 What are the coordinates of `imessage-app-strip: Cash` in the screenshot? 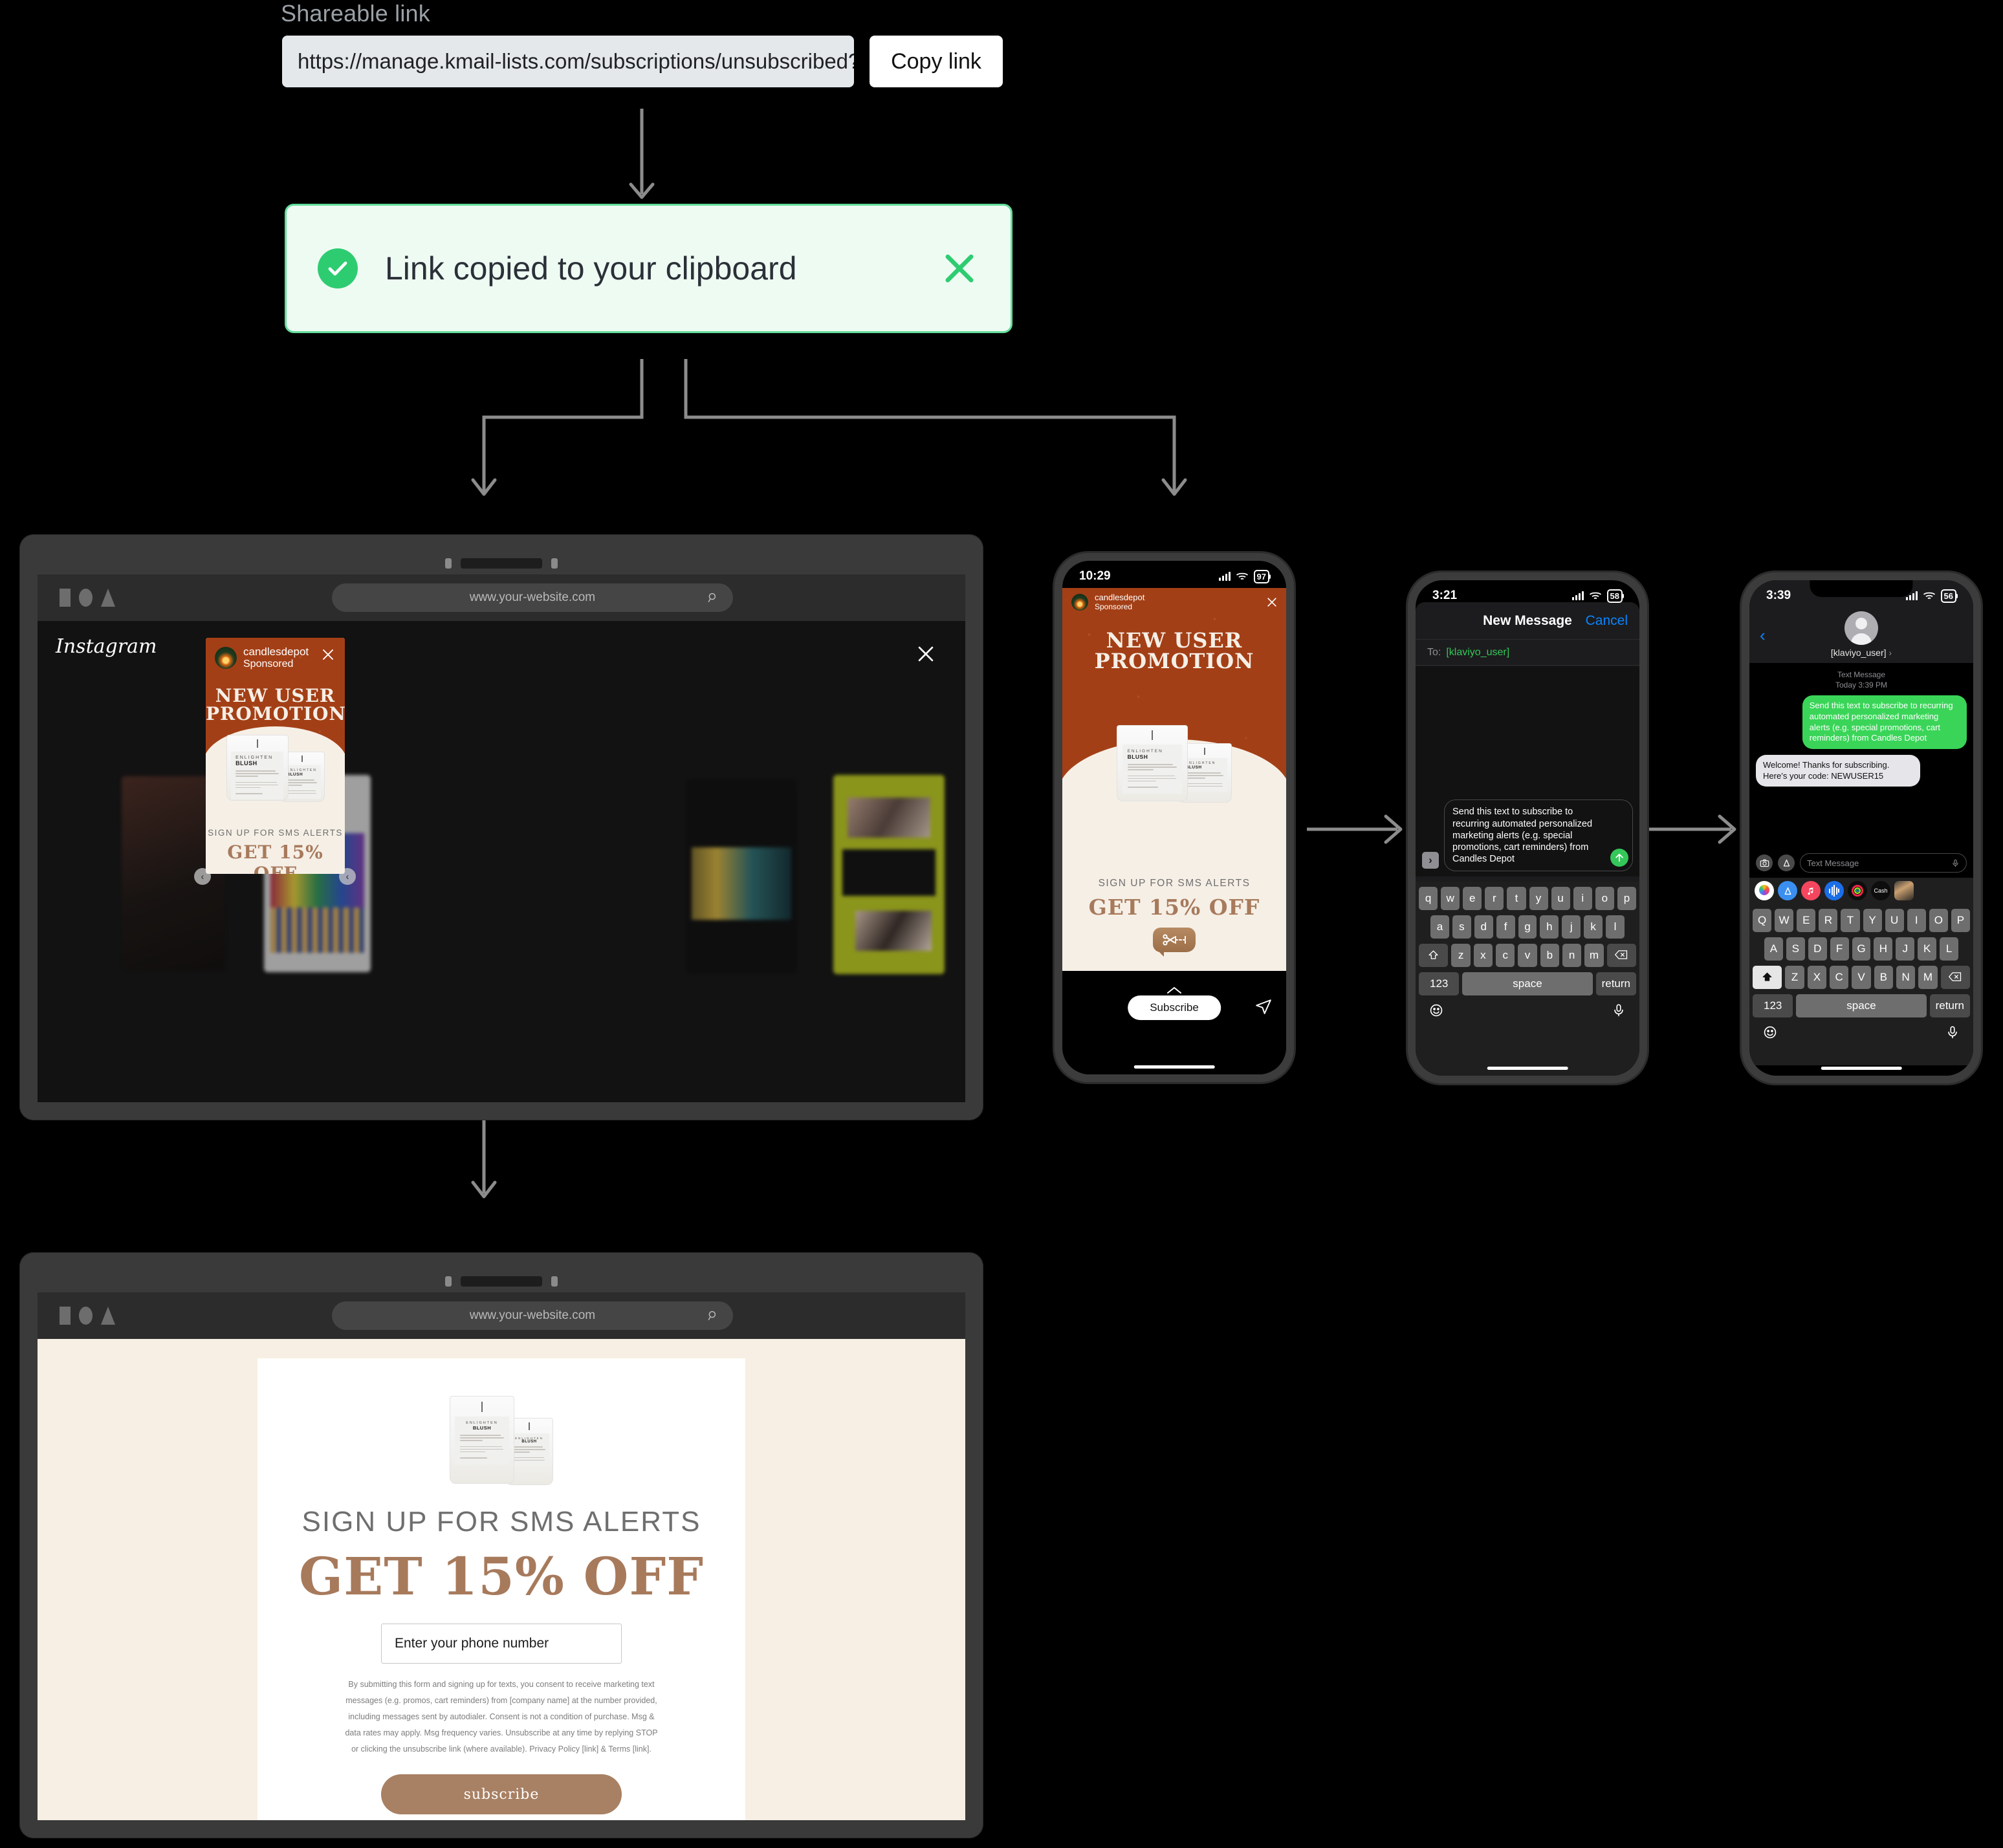 It's located at (1861, 891).